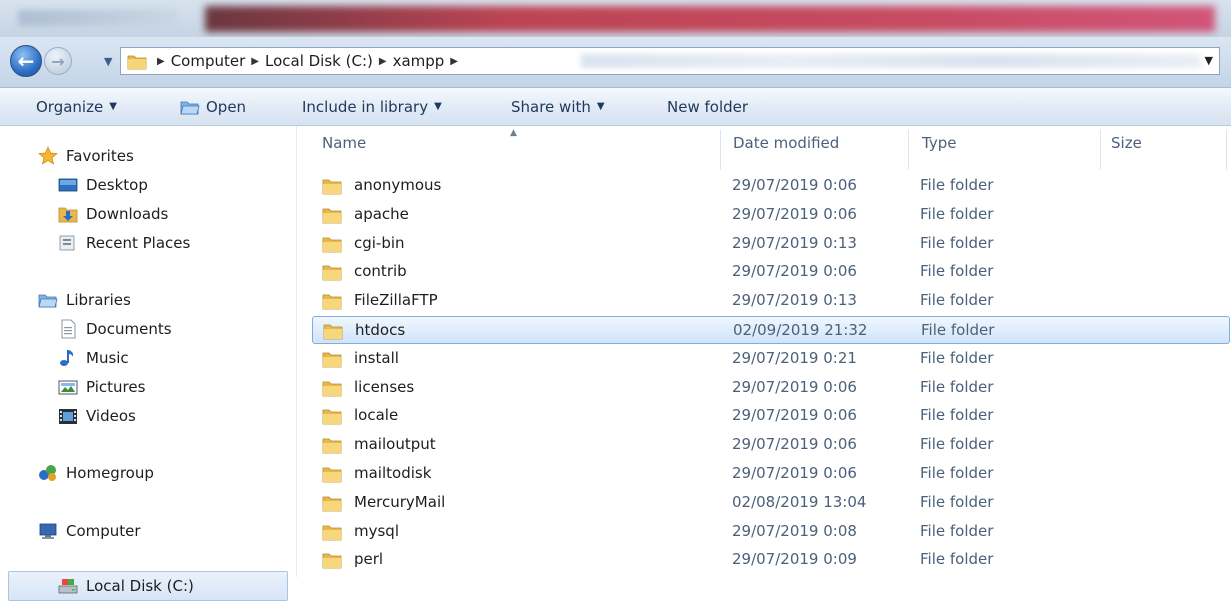  What do you see at coordinates (771, 215) in the screenshot?
I see `file-row: apache 29/07/2019 0:06 File folder` at bounding box center [771, 215].